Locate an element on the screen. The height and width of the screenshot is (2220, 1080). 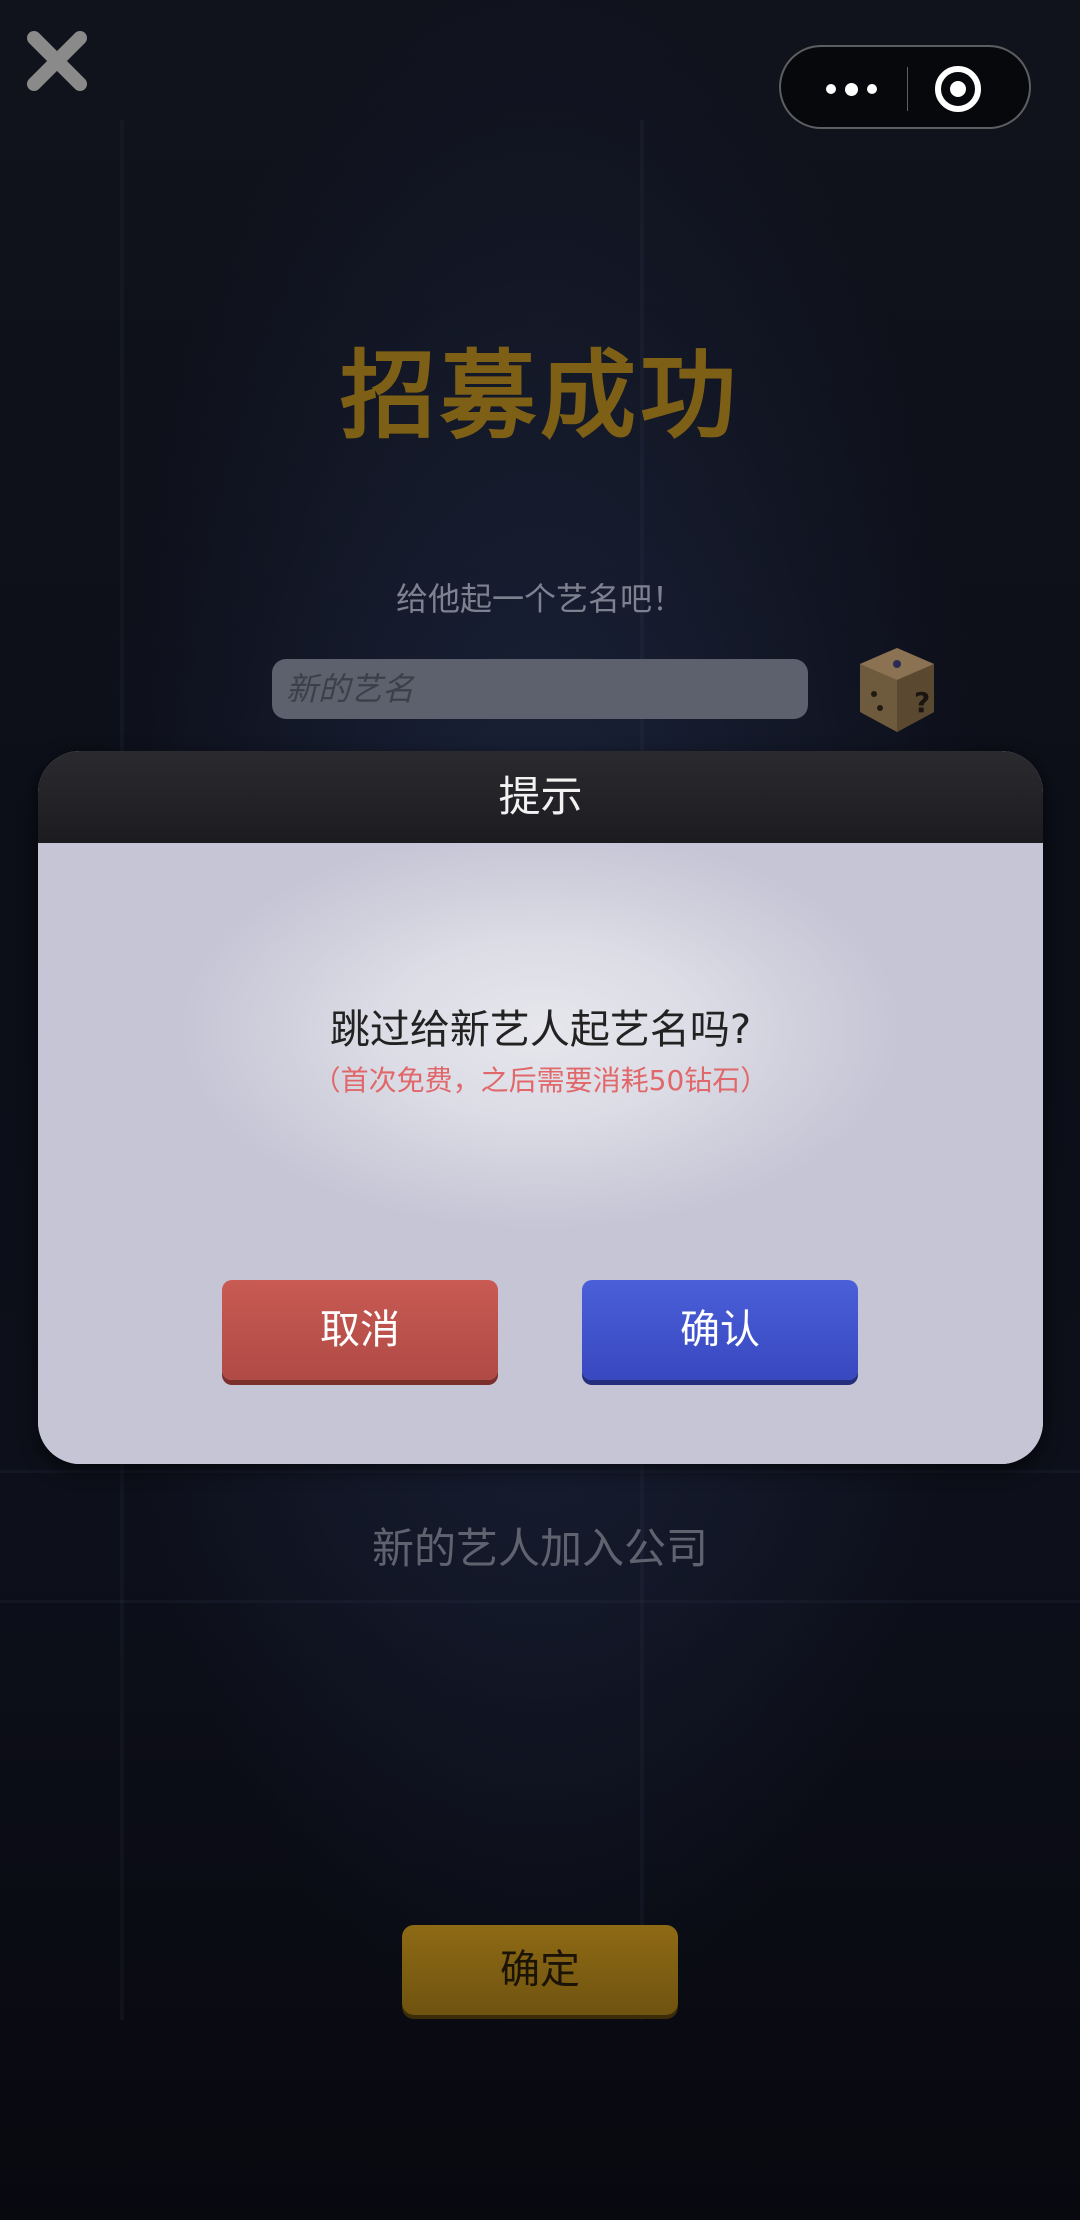
confirm-button: 确定 is located at coordinates (540, 1970).